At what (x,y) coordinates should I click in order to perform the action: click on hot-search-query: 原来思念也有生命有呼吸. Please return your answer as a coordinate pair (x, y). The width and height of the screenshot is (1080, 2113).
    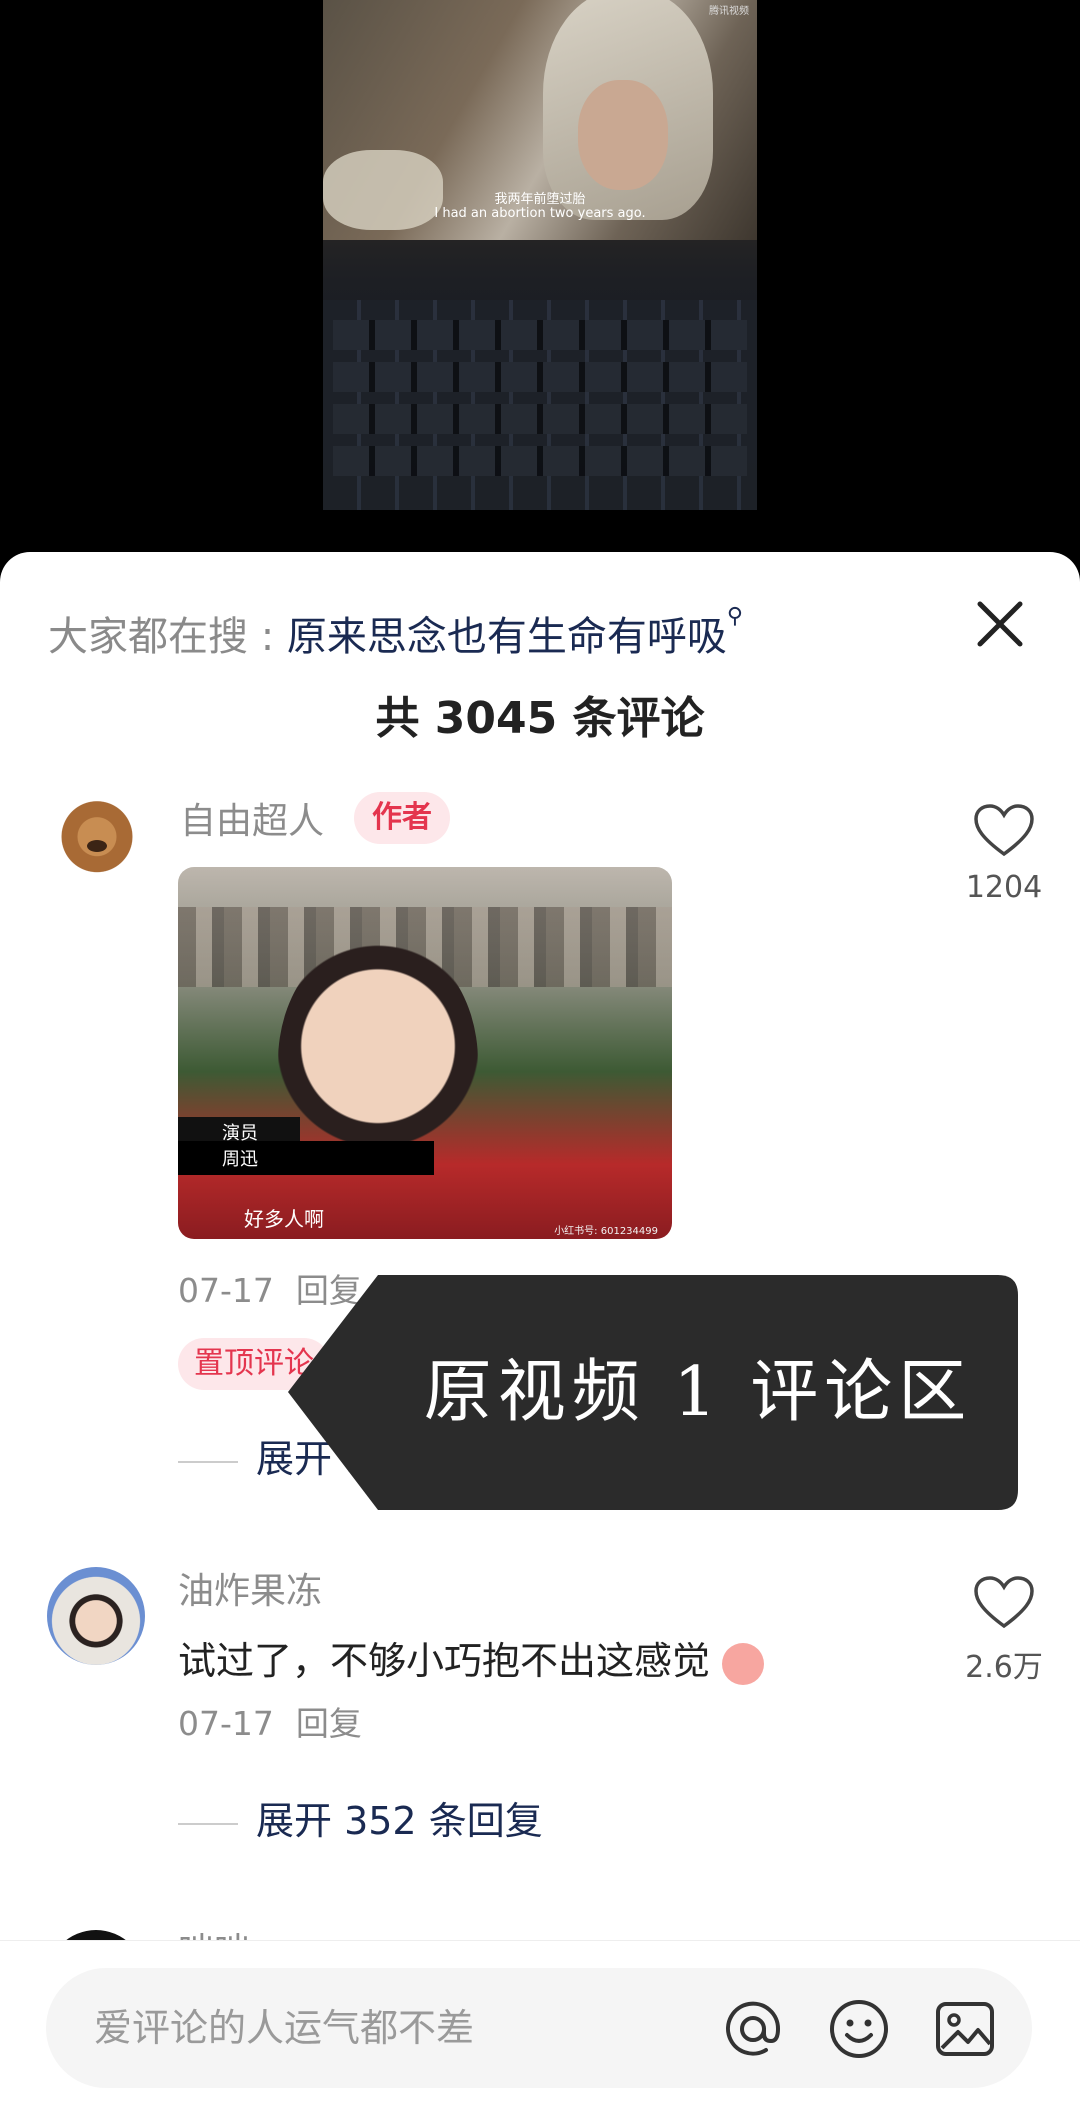
    Looking at the image, I should click on (507, 637).